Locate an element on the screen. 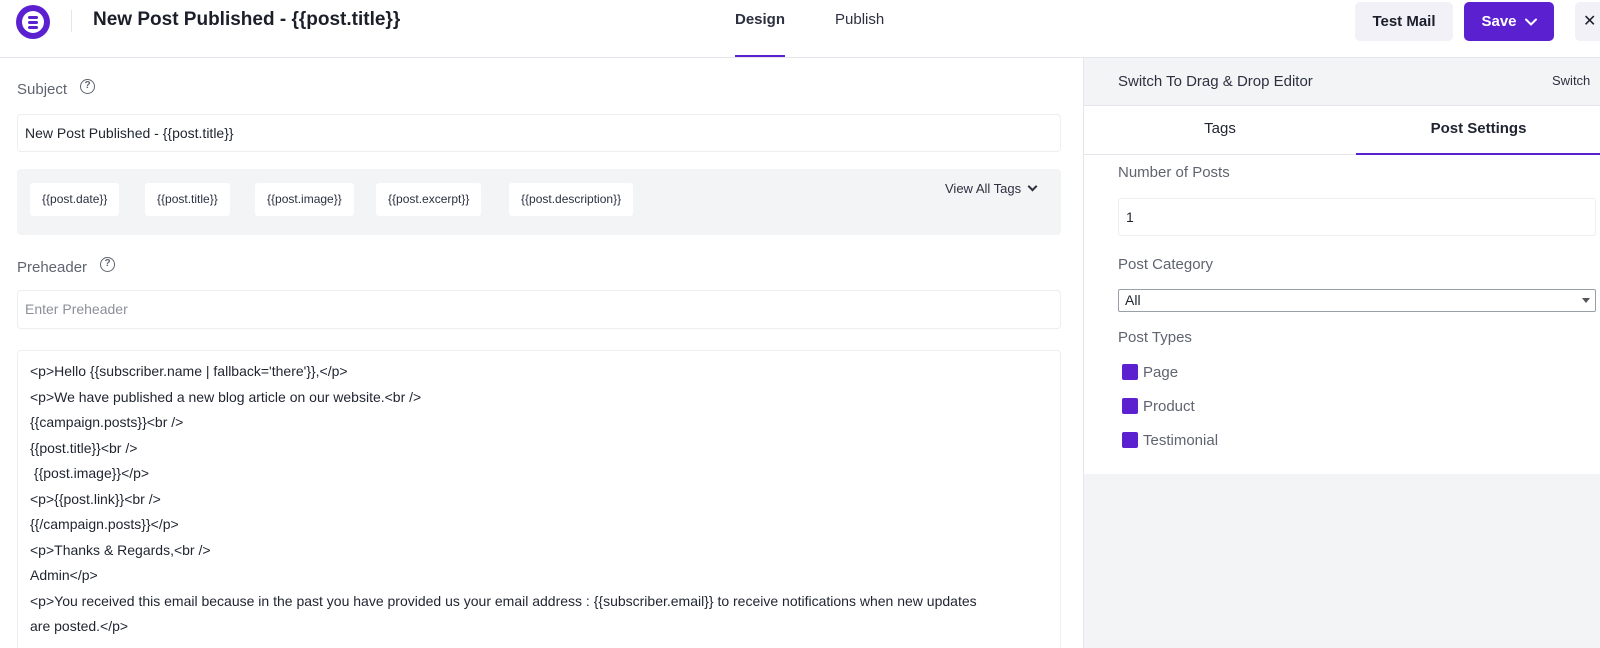 This screenshot has width=1600, height=648. number-of-posts-label: Number of Posts is located at coordinates (1174, 172).